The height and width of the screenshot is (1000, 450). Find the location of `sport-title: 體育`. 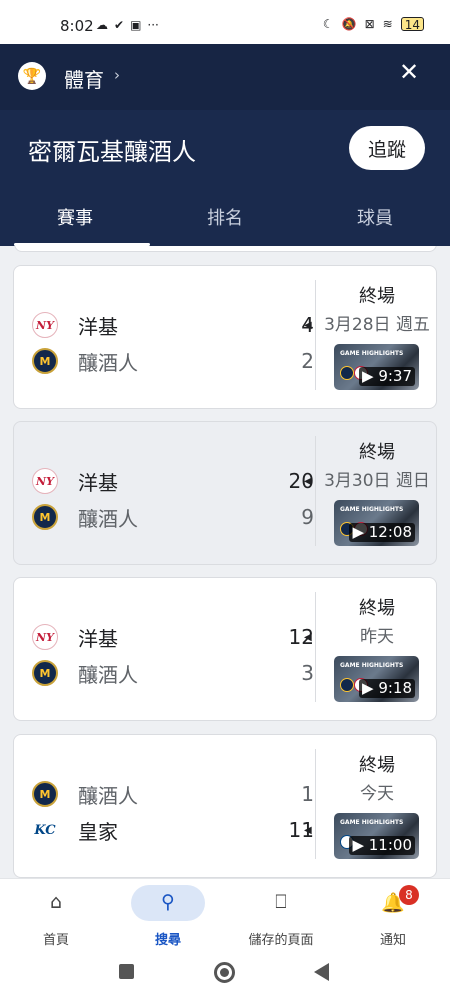

sport-title: 體育 is located at coordinates (84, 78).